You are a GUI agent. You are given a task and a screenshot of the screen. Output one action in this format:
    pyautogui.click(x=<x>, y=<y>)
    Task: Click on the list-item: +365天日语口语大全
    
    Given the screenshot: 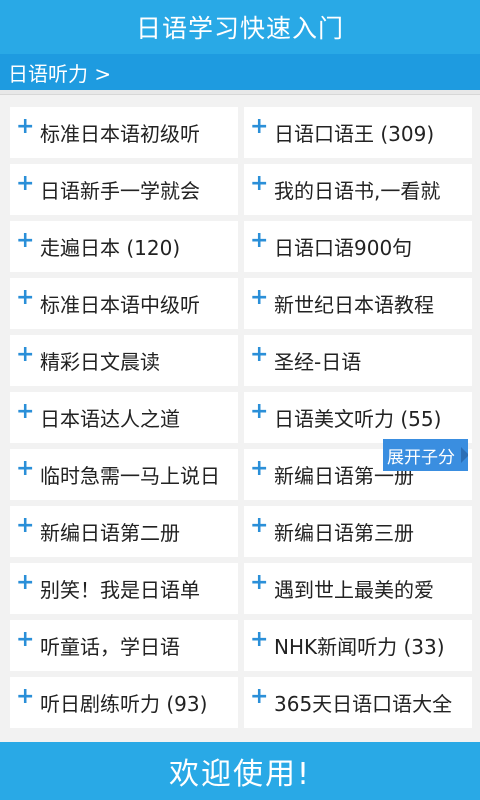 What is the action you would take?
    pyautogui.click(x=358, y=702)
    